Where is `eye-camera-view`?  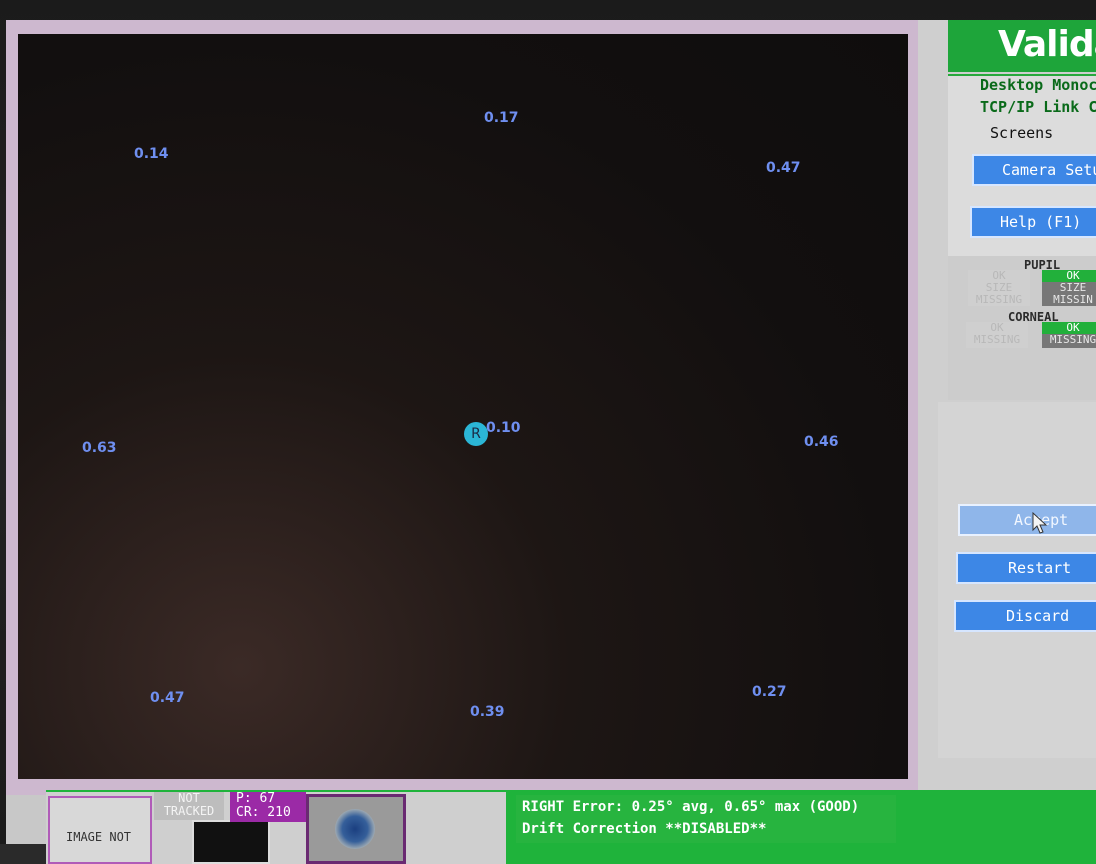 eye-camera-view is located at coordinates (356, 829).